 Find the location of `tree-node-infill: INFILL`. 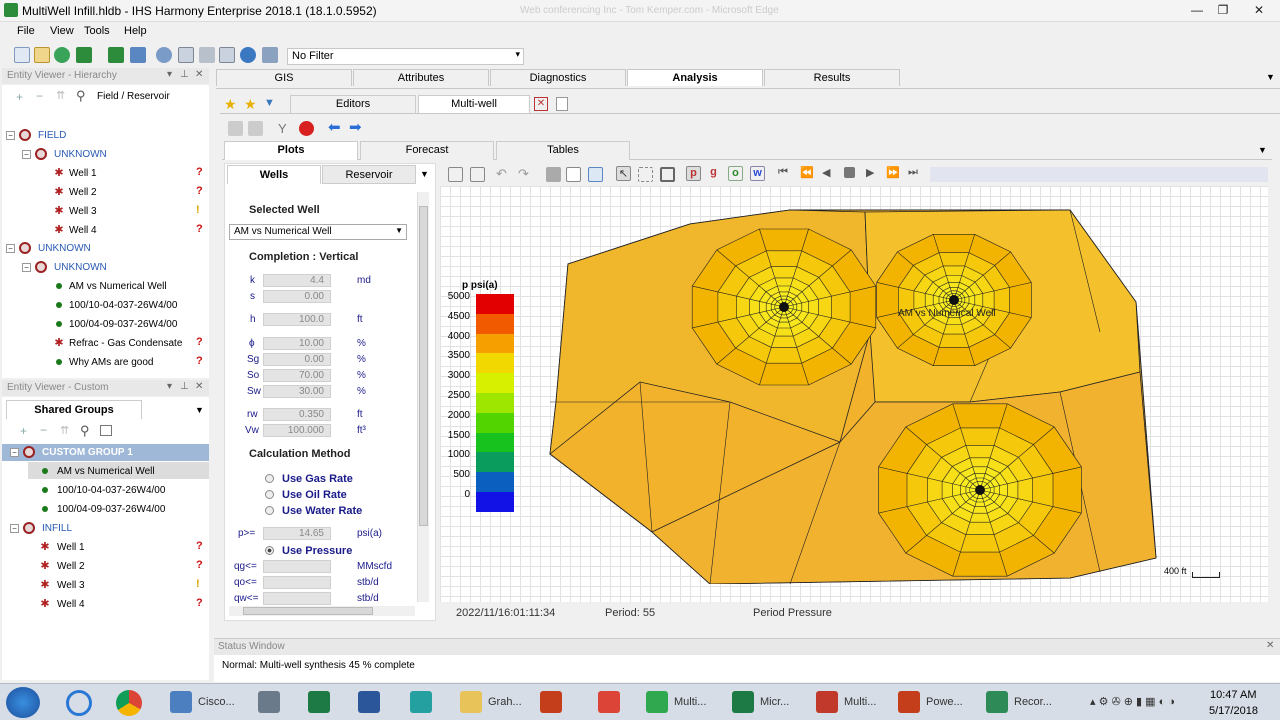

tree-node-infill: INFILL is located at coordinates (57, 528).